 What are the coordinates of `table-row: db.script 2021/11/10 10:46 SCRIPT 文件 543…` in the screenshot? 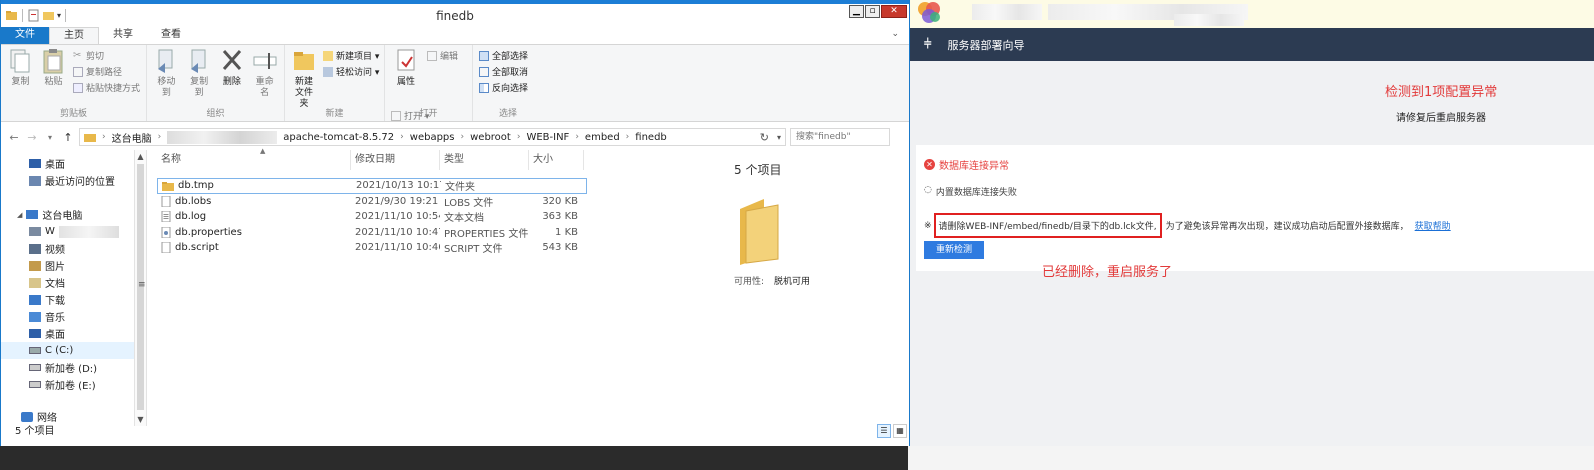 It's located at (372, 248).